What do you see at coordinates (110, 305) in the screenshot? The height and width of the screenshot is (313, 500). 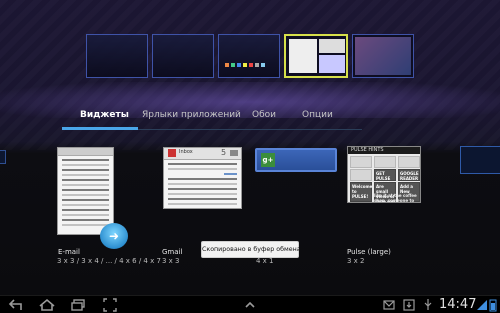 I see `screenshot-icon` at bounding box center [110, 305].